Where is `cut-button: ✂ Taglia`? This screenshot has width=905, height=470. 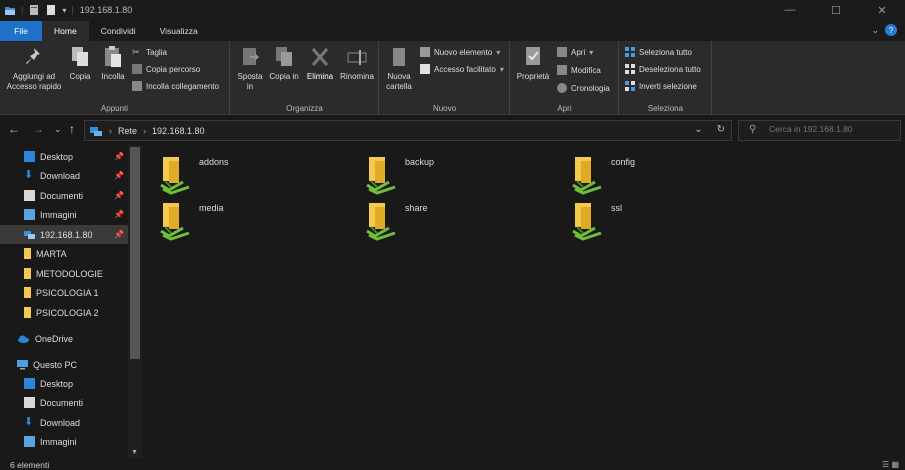
cut-button: ✂ Taglia is located at coordinates (149, 52).